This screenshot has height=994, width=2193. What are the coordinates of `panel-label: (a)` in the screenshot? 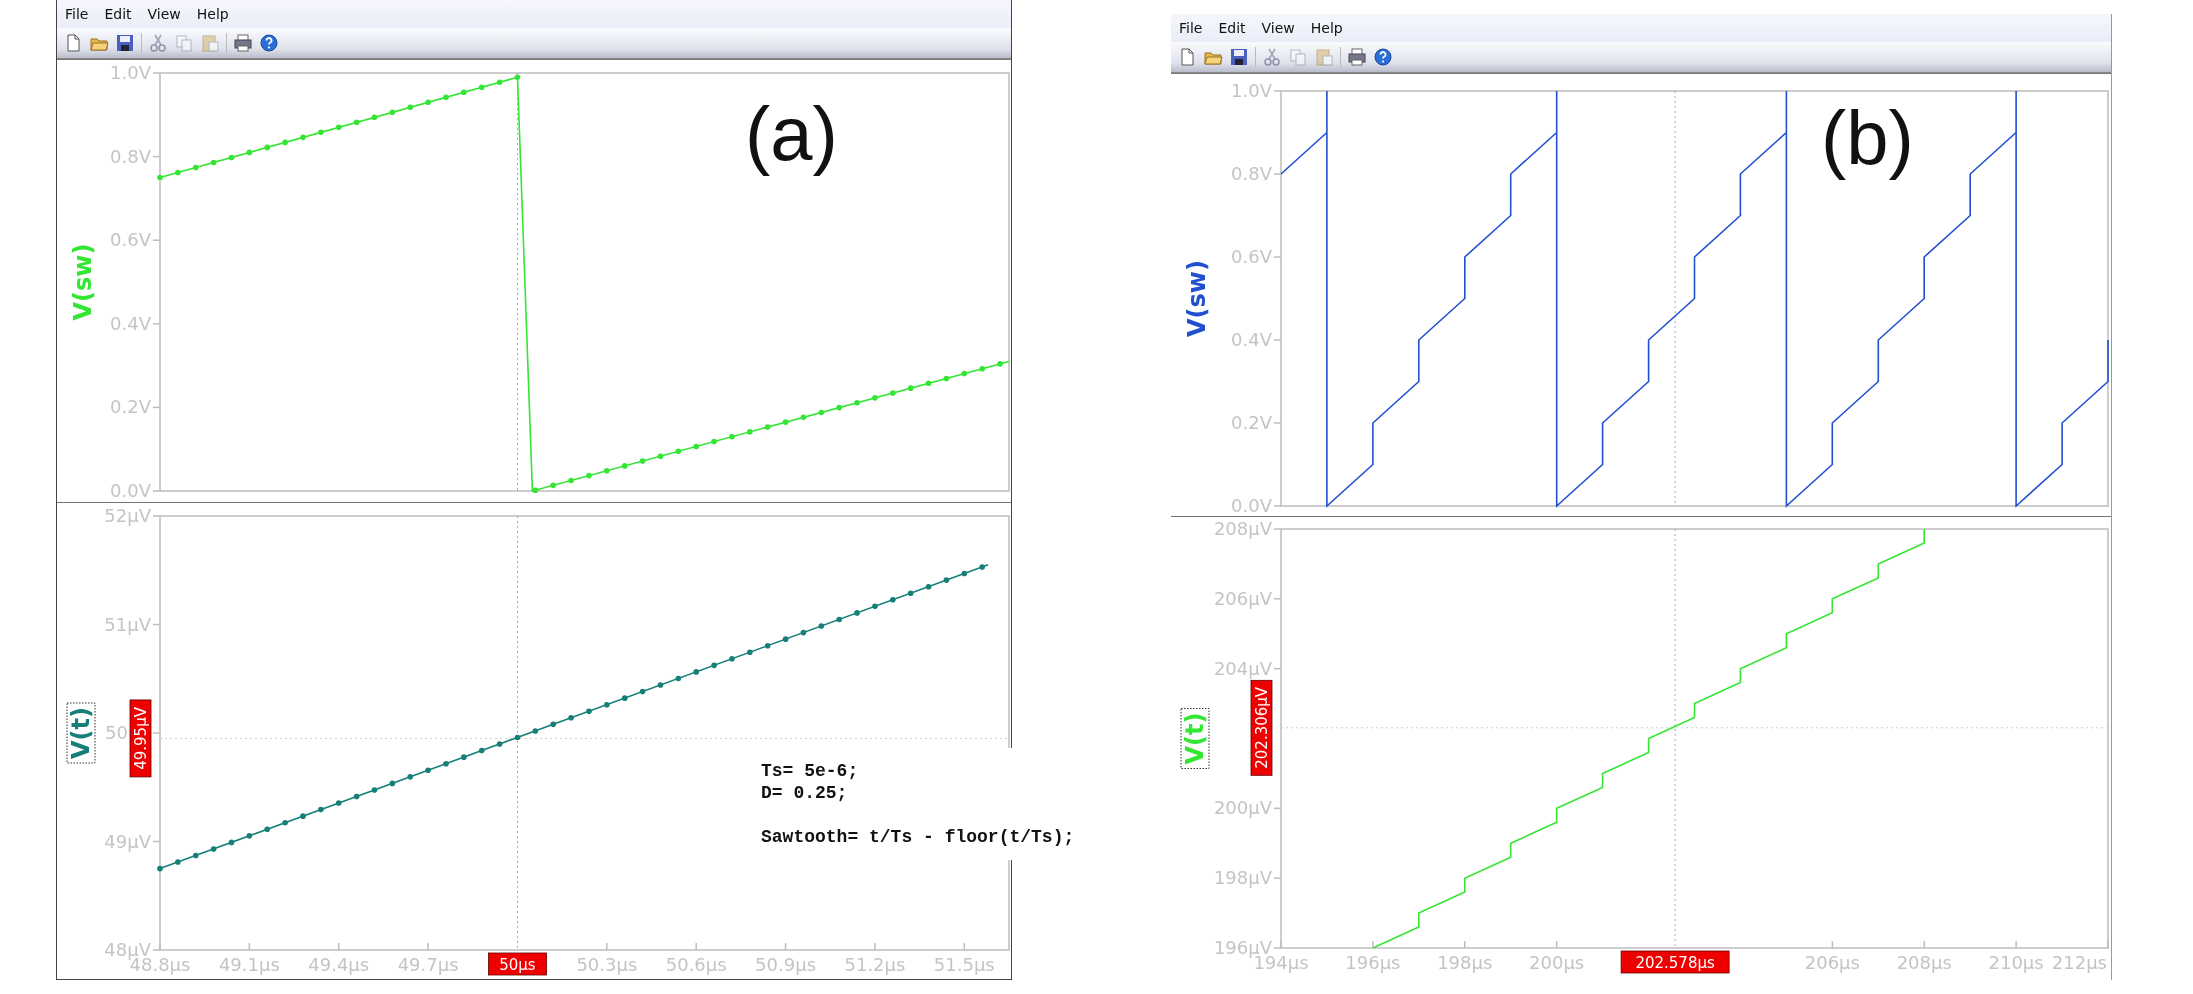 It's located at (791, 133).